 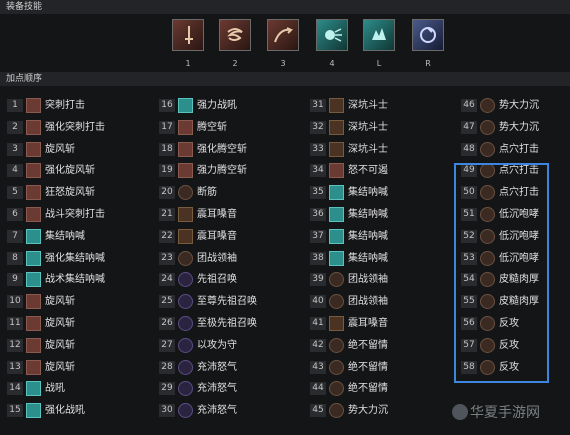 What do you see at coordinates (77, 280) in the screenshot?
I see `order-row: 9 战术集结呐喊` at bounding box center [77, 280].